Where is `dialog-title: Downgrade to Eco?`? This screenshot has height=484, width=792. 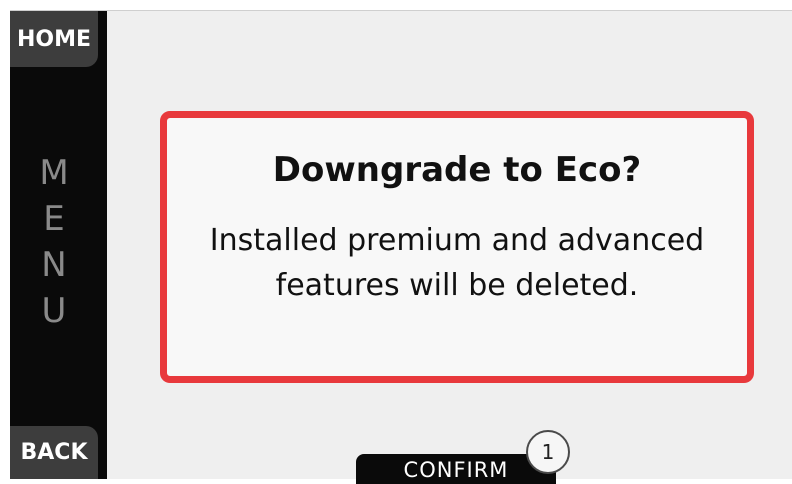 dialog-title: Downgrade to Eco? is located at coordinates (457, 170).